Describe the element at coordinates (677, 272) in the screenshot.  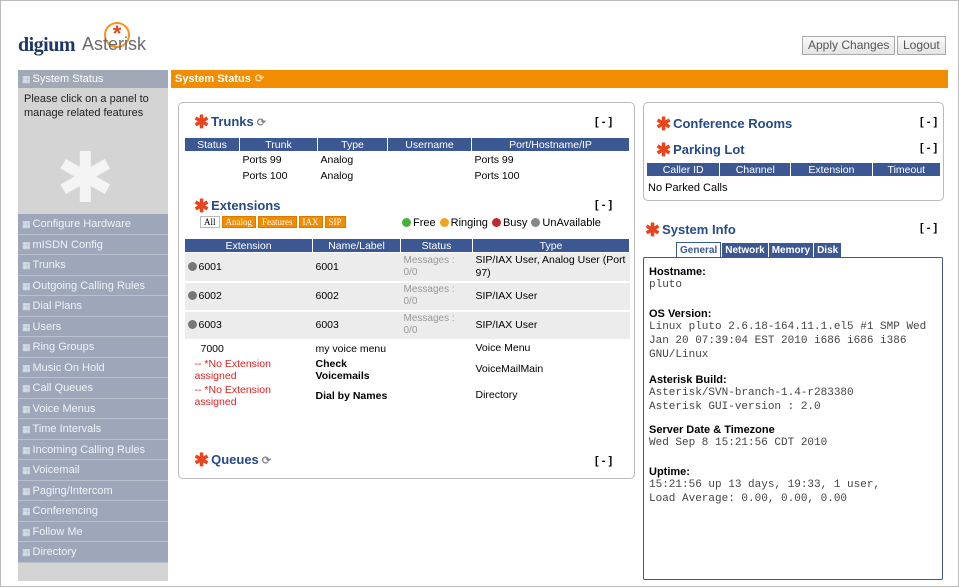
I see `hostname-label: Hostname:` at that location.